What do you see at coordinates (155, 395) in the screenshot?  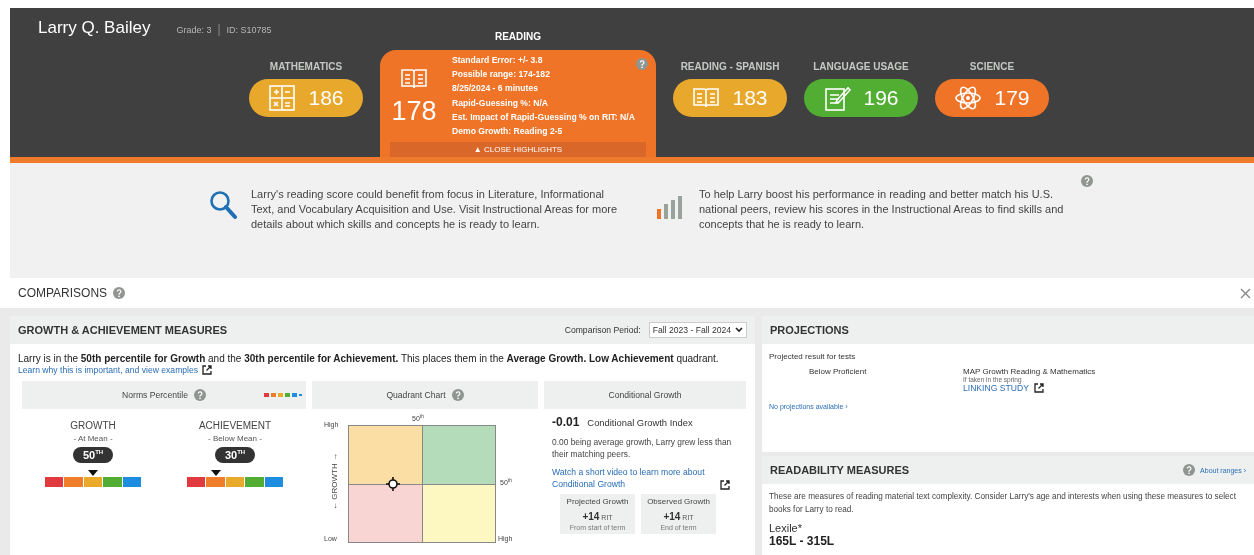 I see `column-title: Norms Percentile` at bounding box center [155, 395].